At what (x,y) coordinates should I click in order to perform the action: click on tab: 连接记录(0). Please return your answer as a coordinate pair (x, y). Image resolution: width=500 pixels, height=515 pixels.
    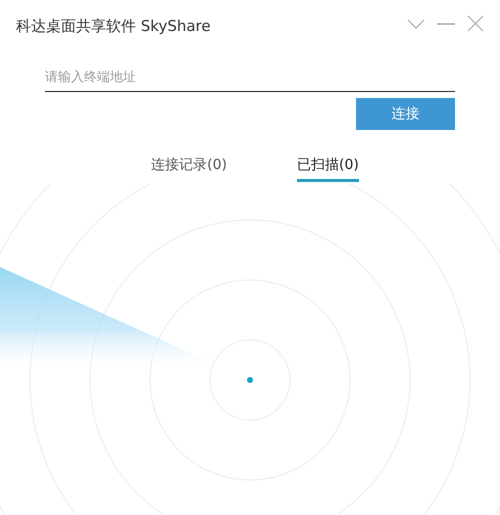
    Looking at the image, I should click on (189, 168).